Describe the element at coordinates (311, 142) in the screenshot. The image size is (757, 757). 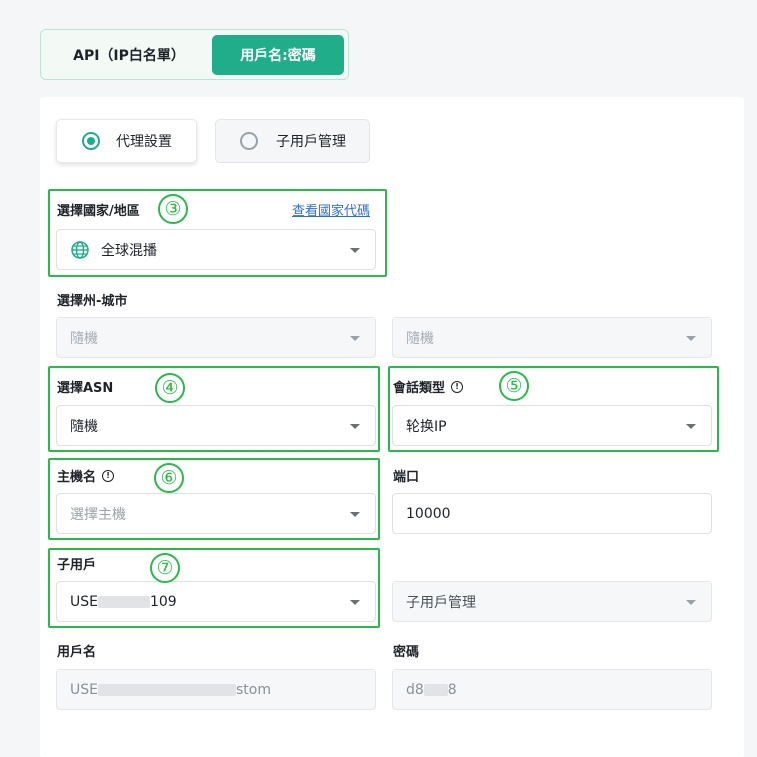
I see `subuser-management-label: 子用戶管理` at that location.